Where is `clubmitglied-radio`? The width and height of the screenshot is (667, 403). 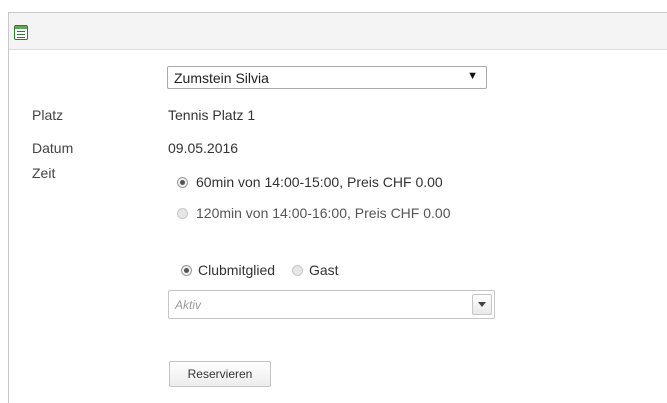 clubmitglied-radio is located at coordinates (186, 270).